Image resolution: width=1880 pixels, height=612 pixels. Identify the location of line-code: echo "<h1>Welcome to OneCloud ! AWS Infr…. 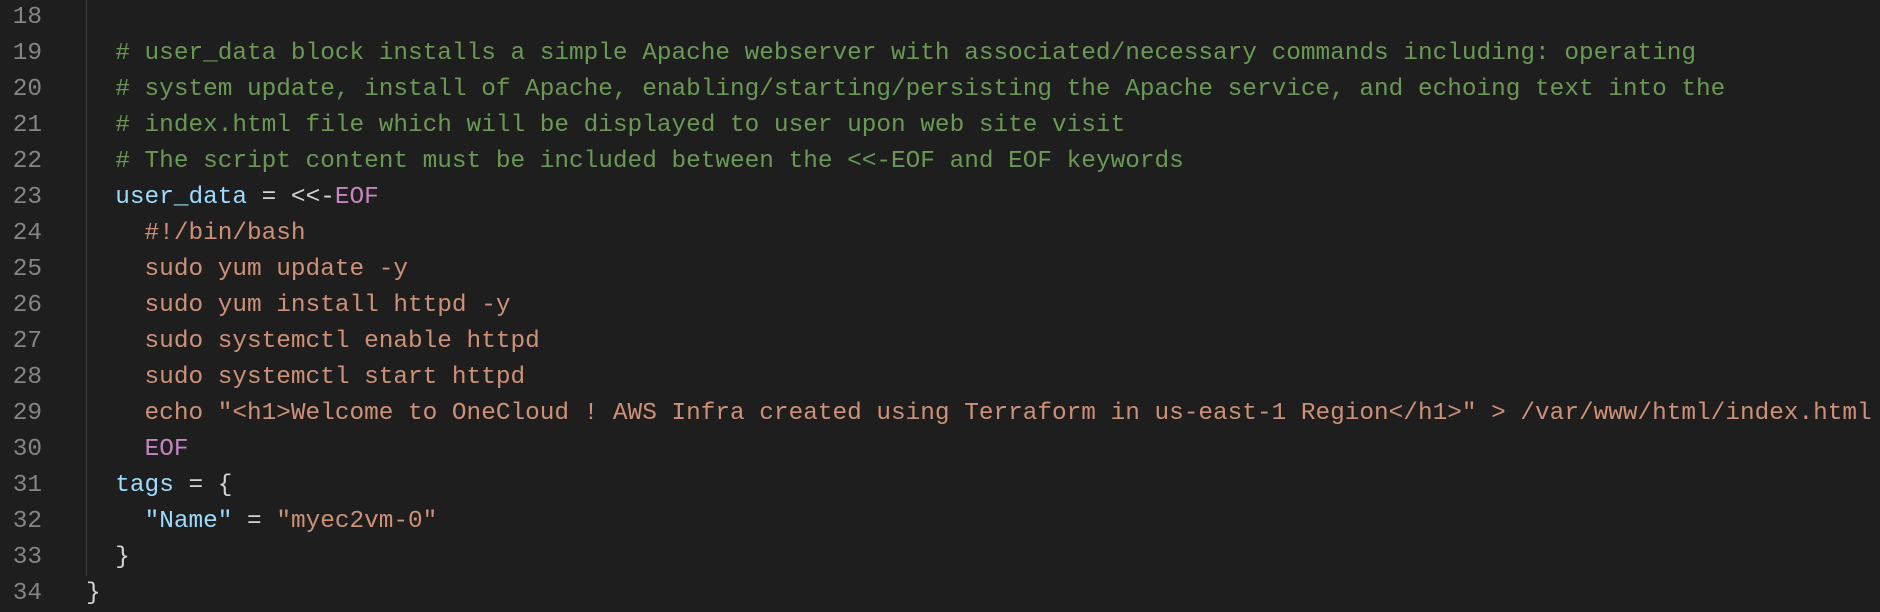
(979, 414).